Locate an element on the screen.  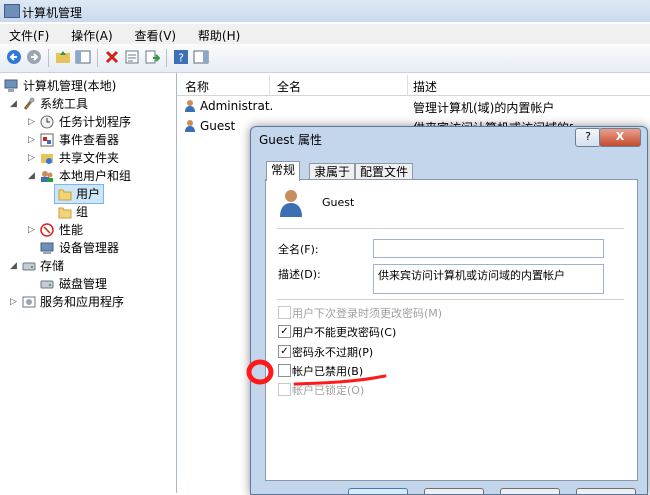
toolbar: ? is located at coordinates (325, 58).